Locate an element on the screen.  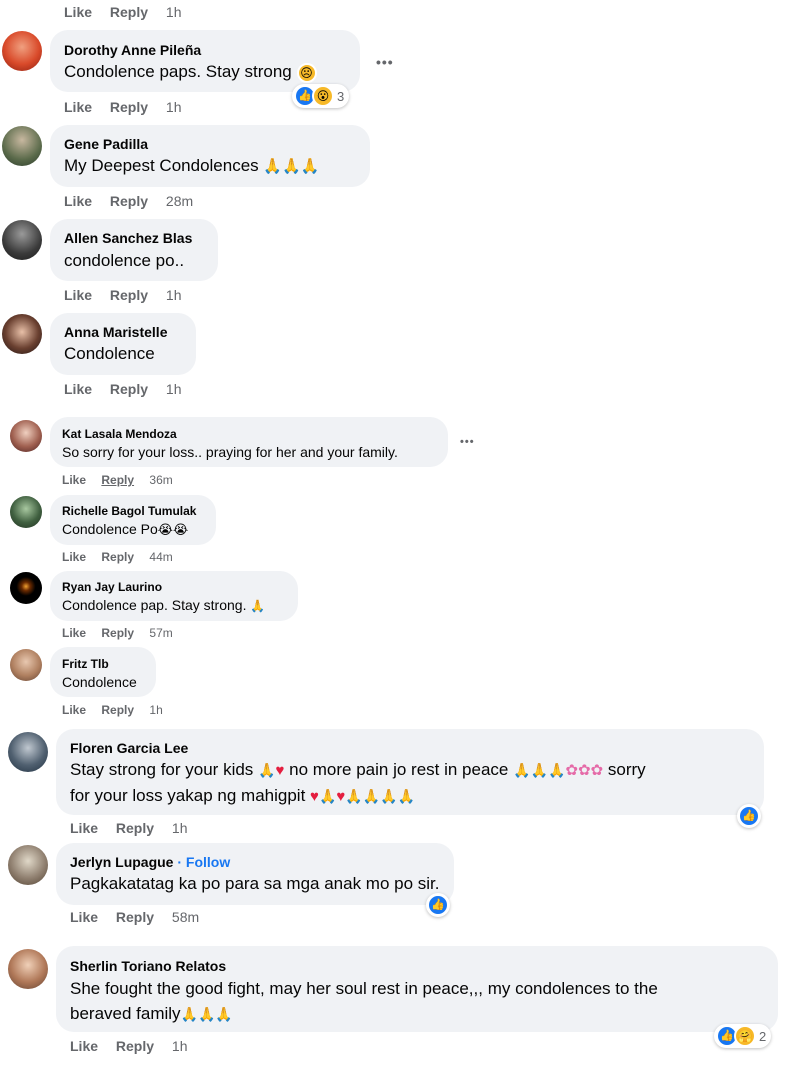
comment-actions: Like Reply 57m is located at coordinates (117, 633).